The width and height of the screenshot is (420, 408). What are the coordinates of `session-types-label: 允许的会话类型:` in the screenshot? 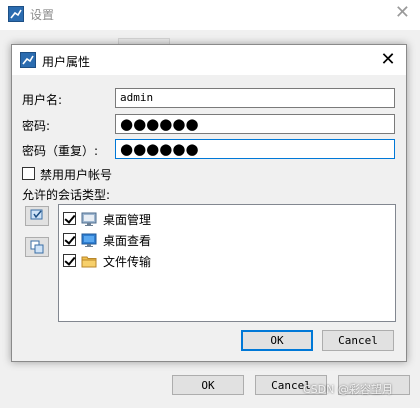 It's located at (66, 195).